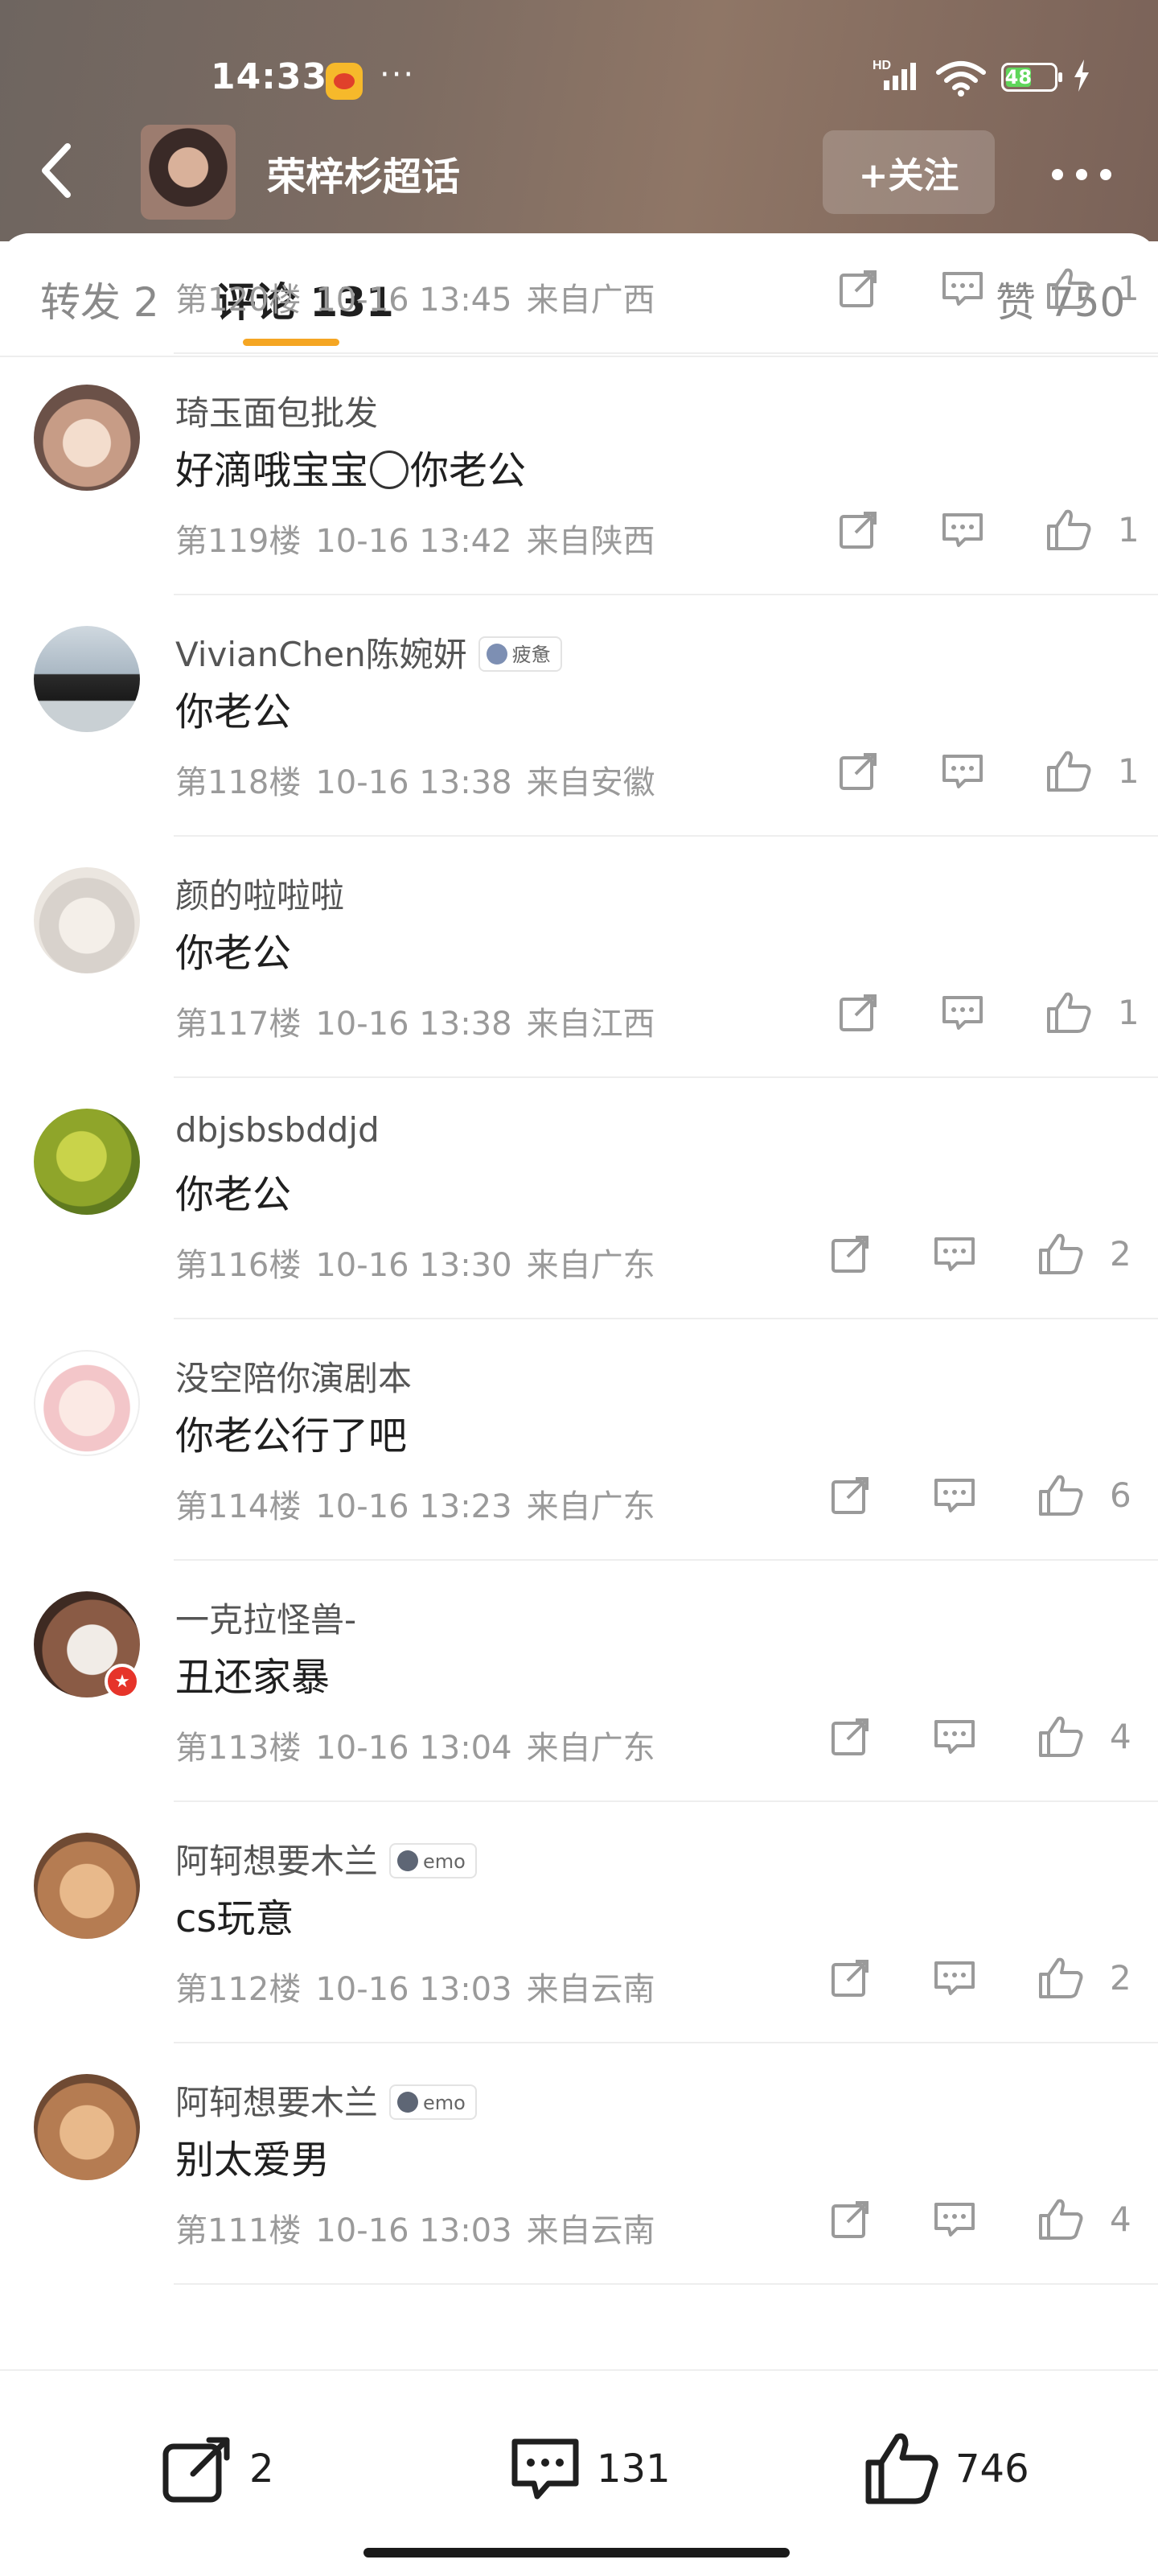 The height and width of the screenshot is (2576, 1158). I want to click on mood-tag: 疲惫, so click(520, 654).